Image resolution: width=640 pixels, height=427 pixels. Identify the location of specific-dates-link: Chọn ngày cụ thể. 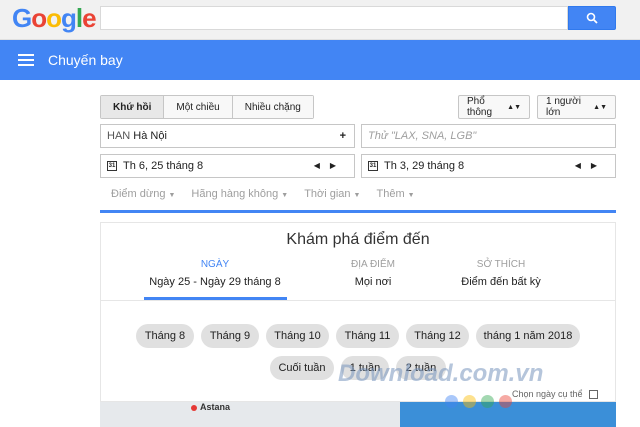
(555, 394).